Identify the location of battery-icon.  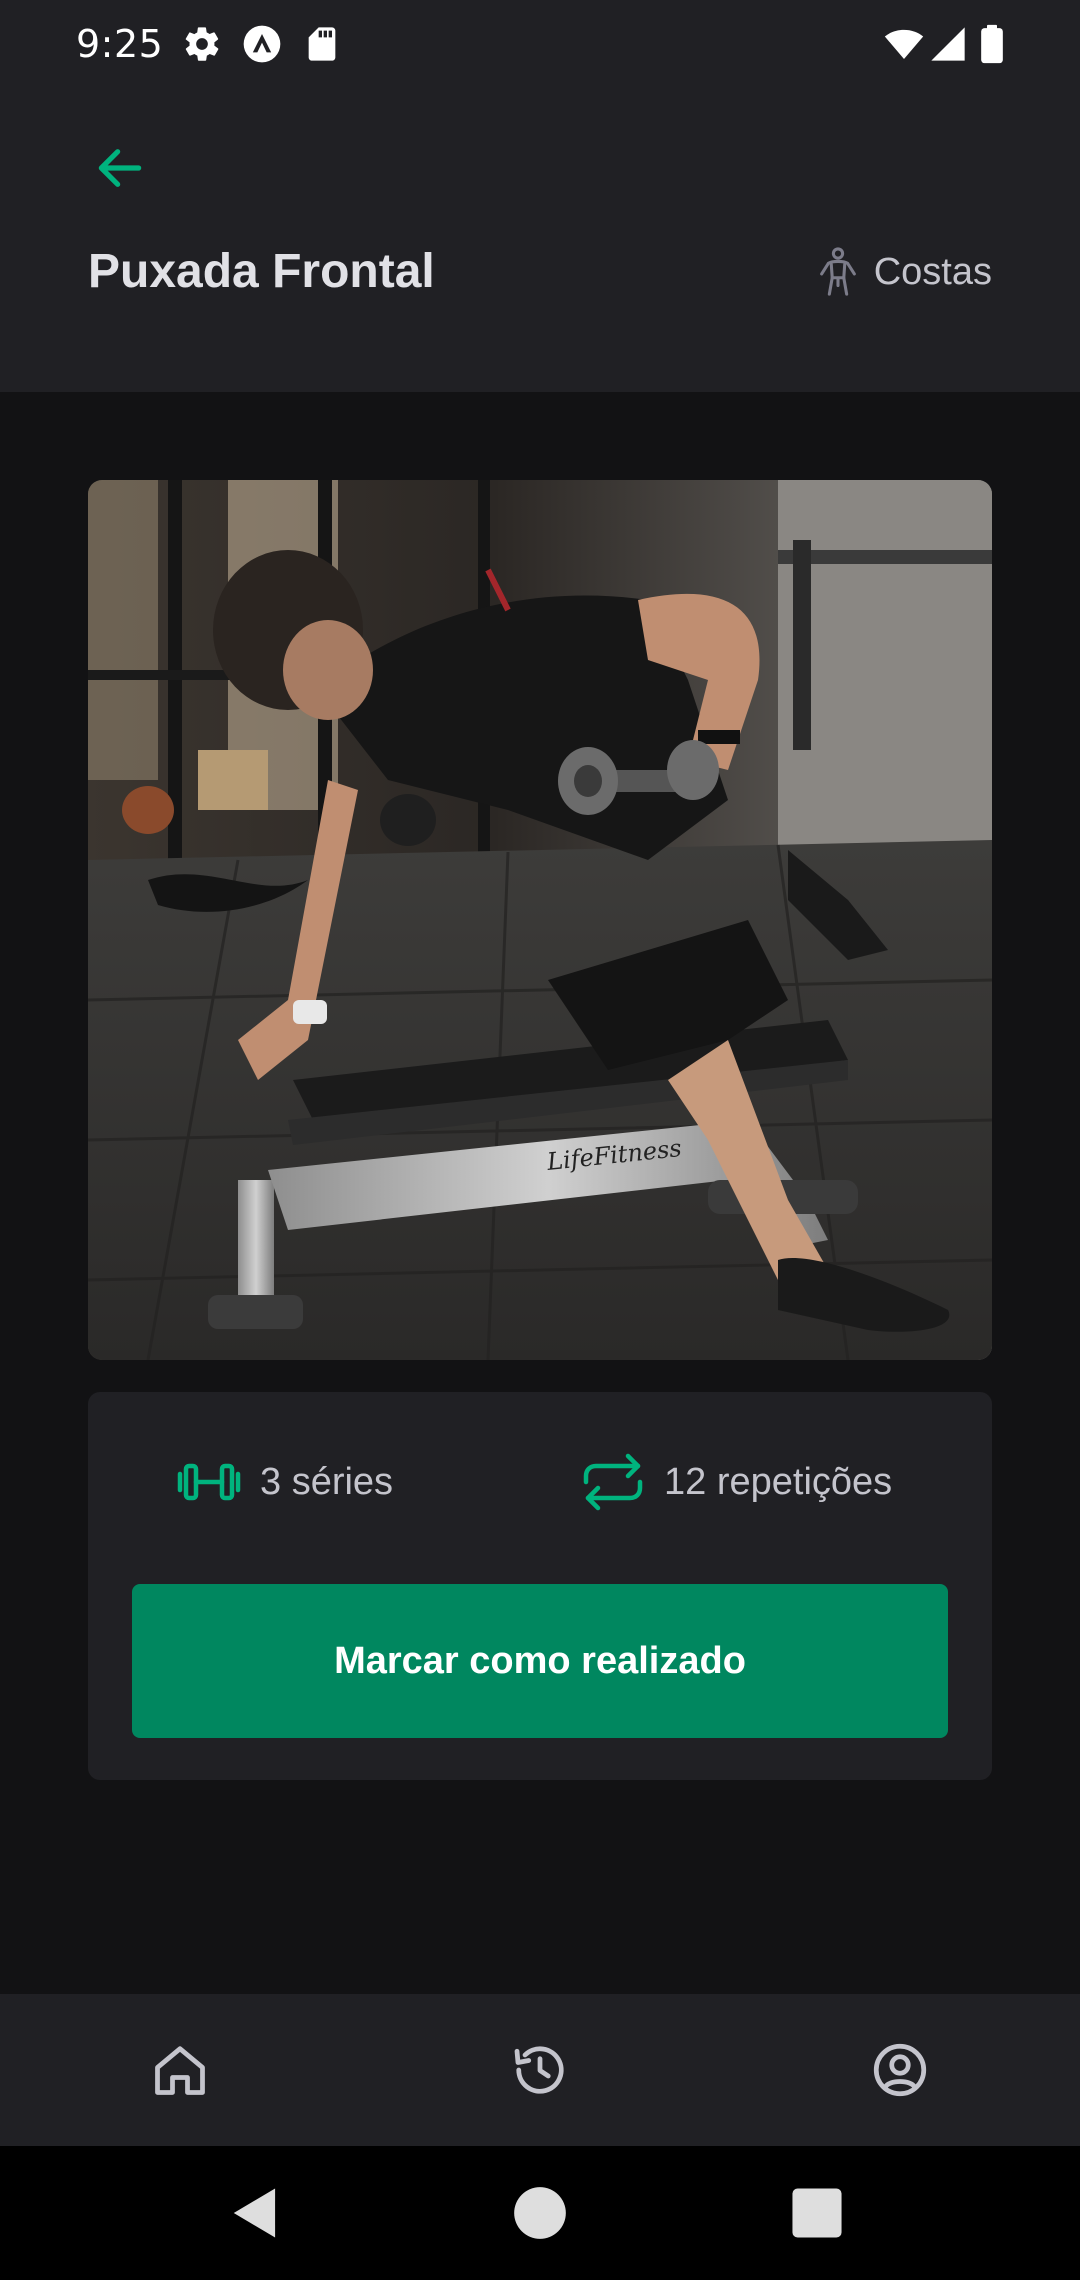
(992, 44).